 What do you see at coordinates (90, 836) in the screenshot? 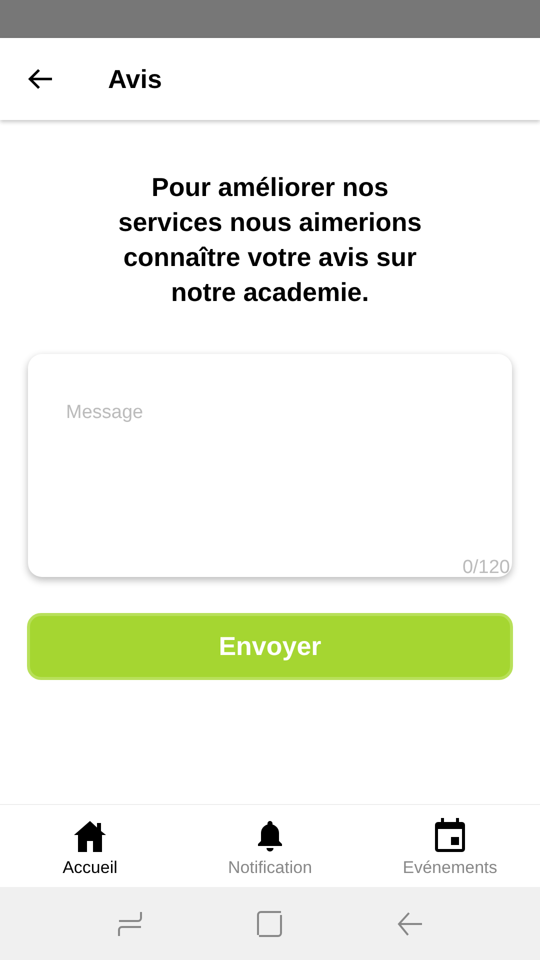
I see `home-icon` at bounding box center [90, 836].